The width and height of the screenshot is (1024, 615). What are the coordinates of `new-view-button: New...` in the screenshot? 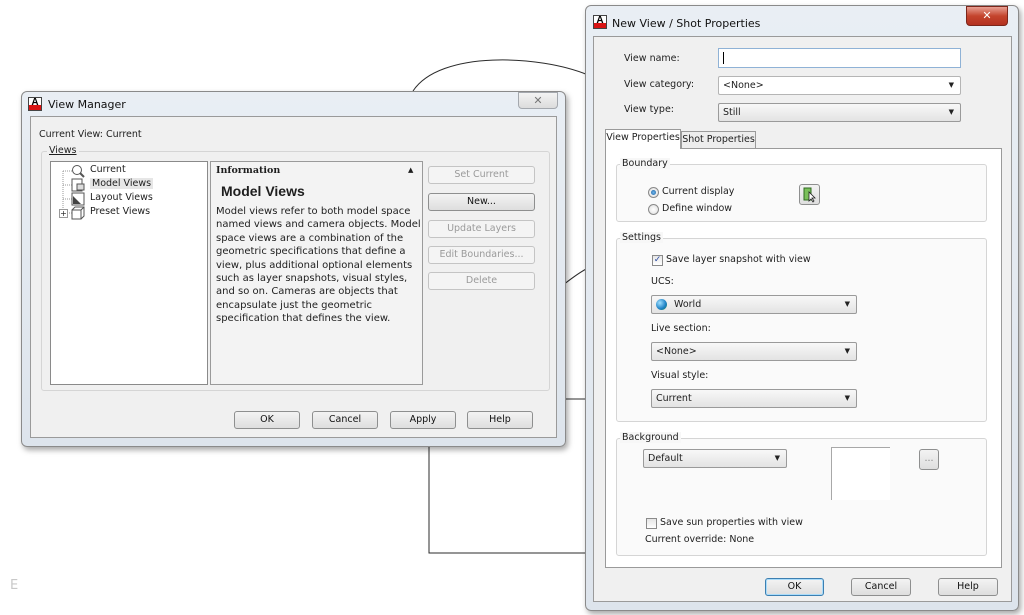 It's located at (481, 202).